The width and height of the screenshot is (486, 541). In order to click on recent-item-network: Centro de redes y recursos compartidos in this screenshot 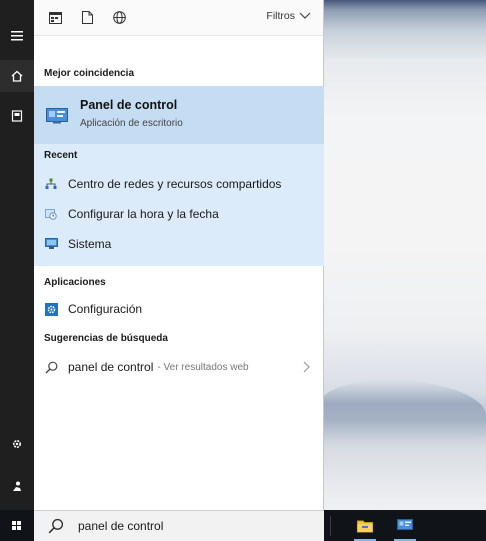, I will do `click(179, 184)`.